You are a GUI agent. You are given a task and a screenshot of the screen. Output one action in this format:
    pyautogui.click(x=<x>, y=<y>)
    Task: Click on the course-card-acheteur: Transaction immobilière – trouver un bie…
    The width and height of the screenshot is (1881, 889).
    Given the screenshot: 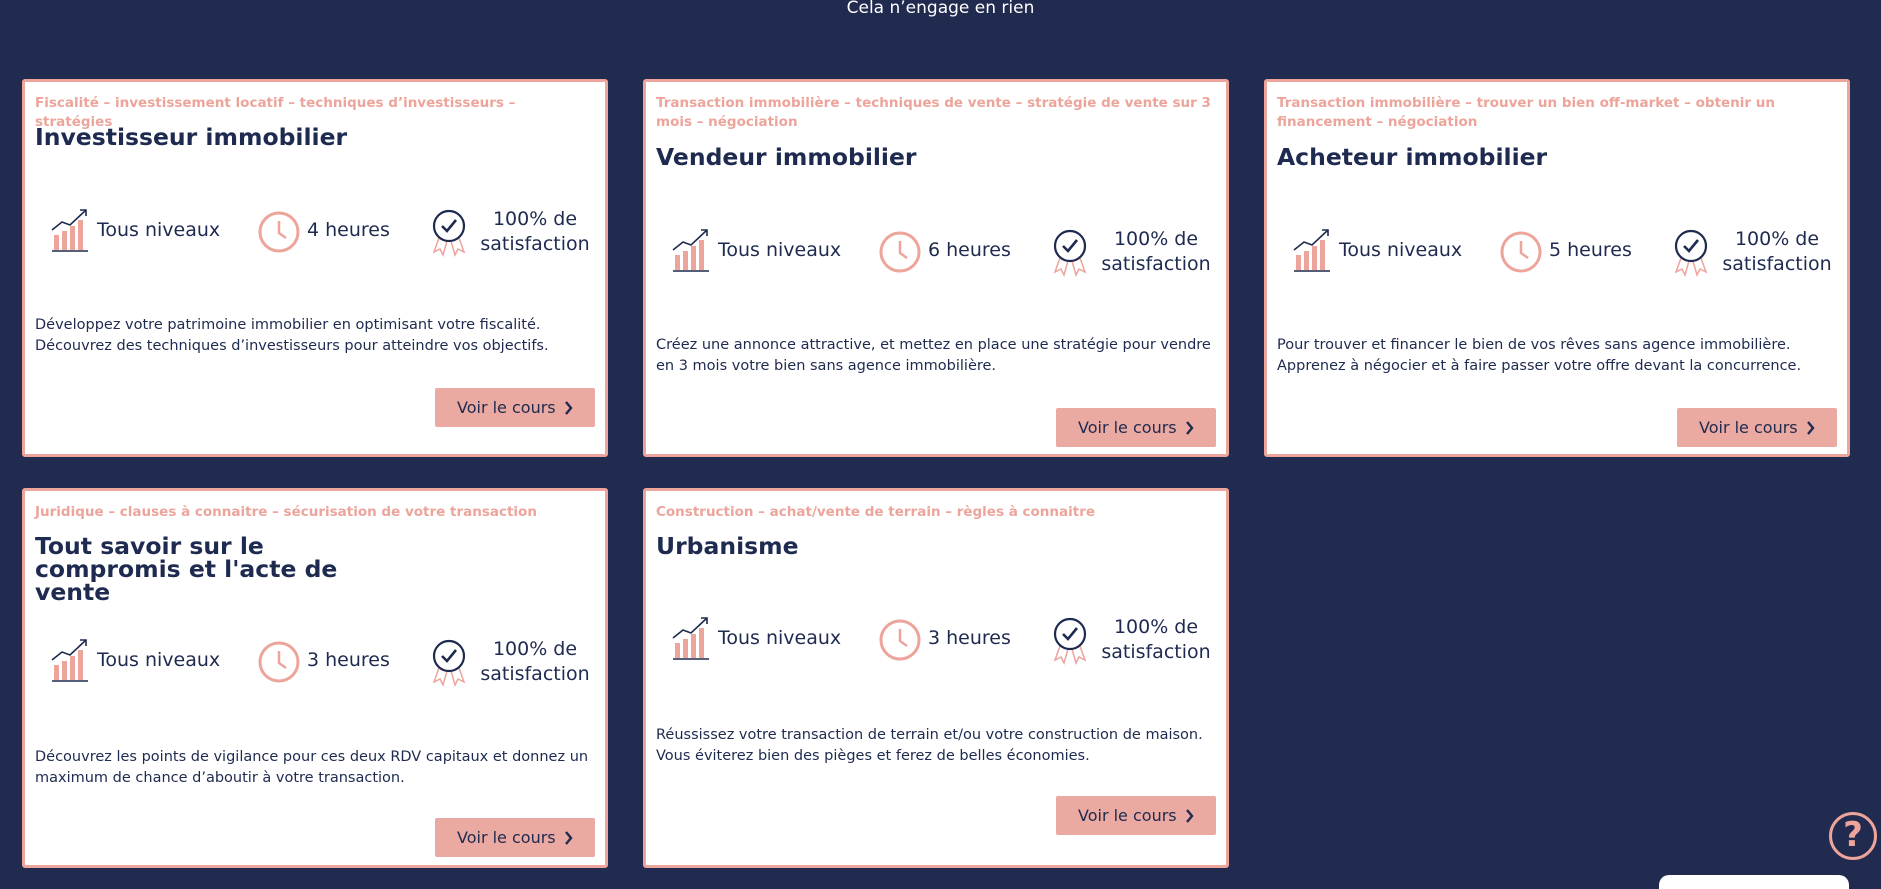 What is the action you would take?
    pyautogui.click(x=1557, y=268)
    